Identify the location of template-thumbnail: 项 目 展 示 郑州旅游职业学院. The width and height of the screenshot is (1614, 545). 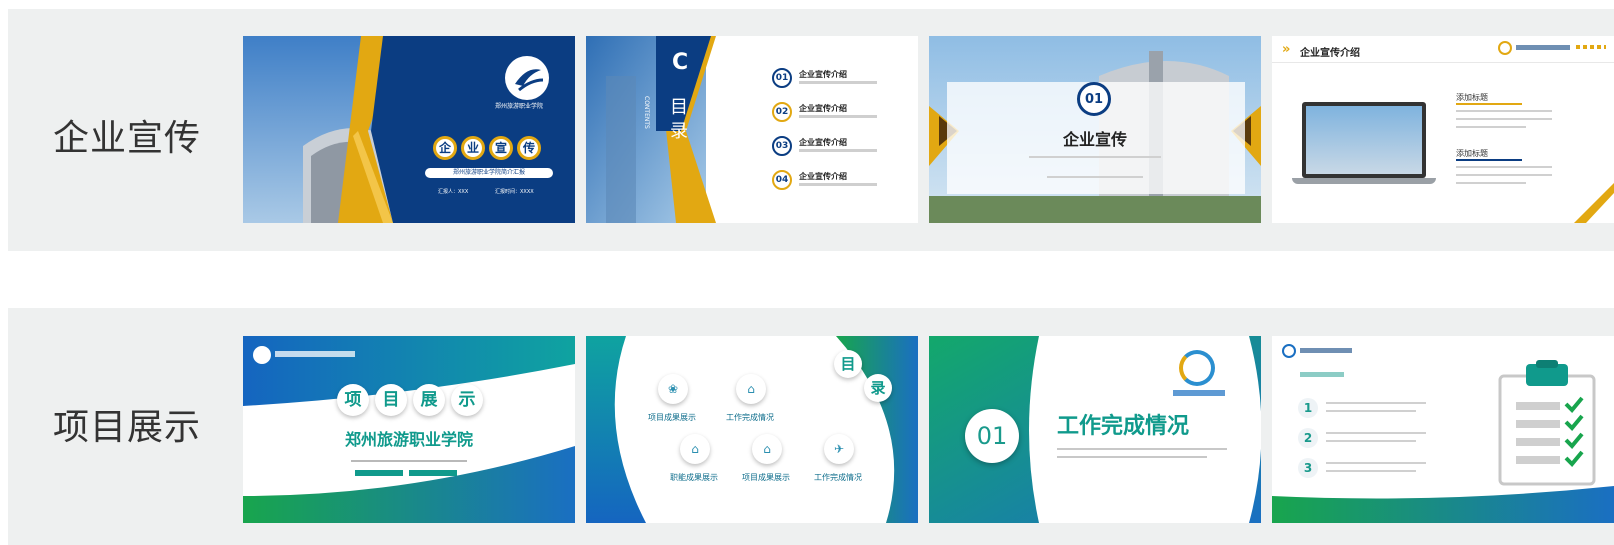
(409, 429).